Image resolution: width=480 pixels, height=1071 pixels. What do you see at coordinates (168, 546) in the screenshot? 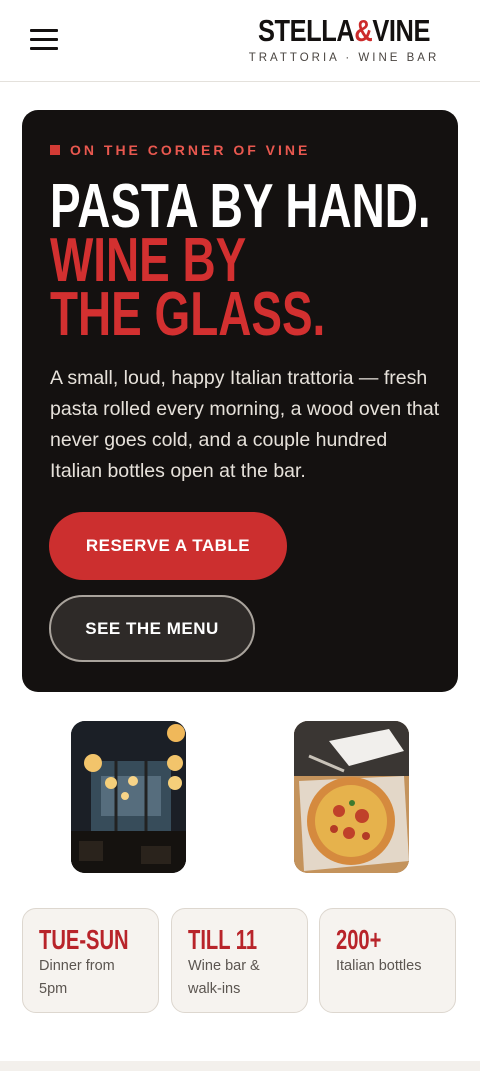
I see `reserve-table-button: RESERVE A TABLE` at bounding box center [168, 546].